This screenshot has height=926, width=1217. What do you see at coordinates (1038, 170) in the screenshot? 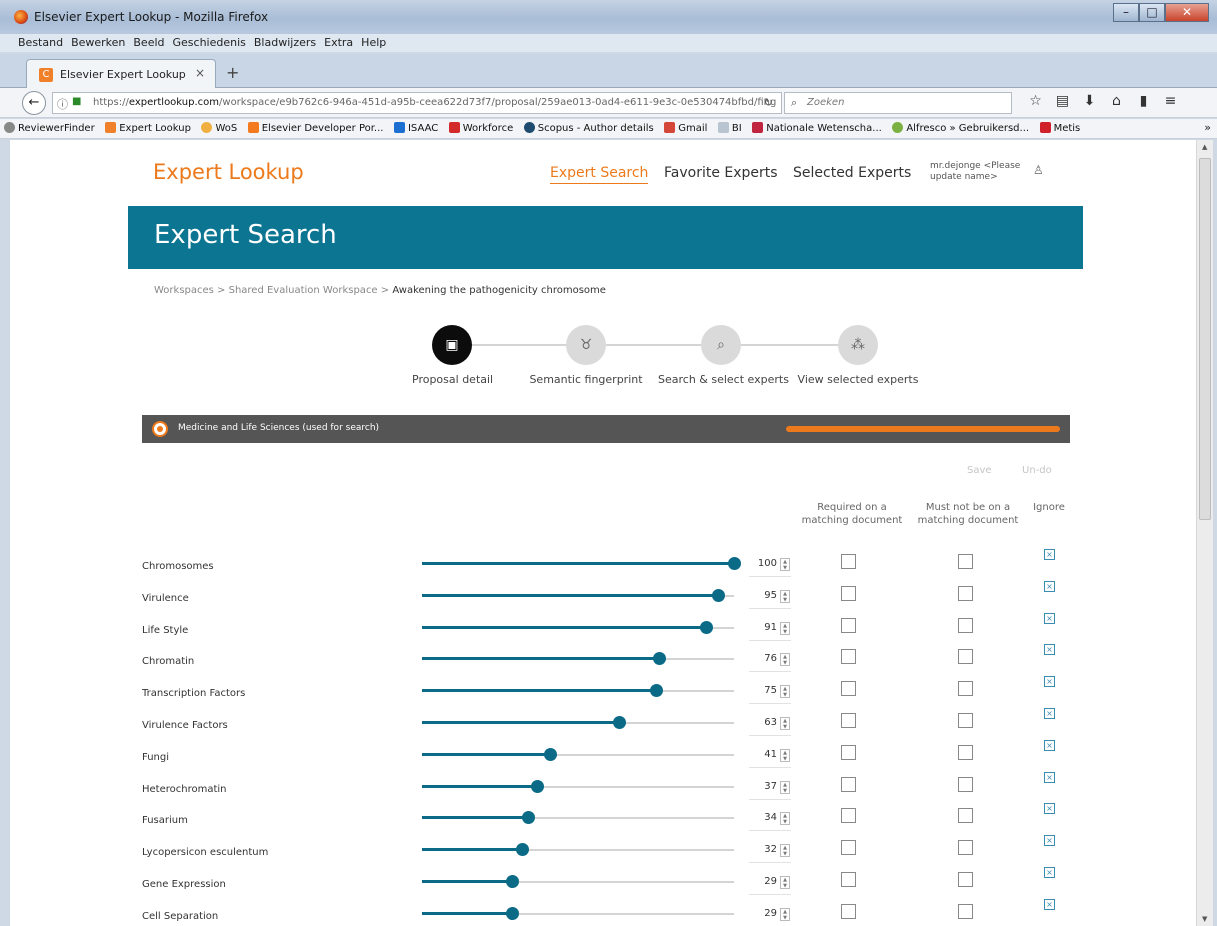
I see `user-icon: ♙` at bounding box center [1038, 170].